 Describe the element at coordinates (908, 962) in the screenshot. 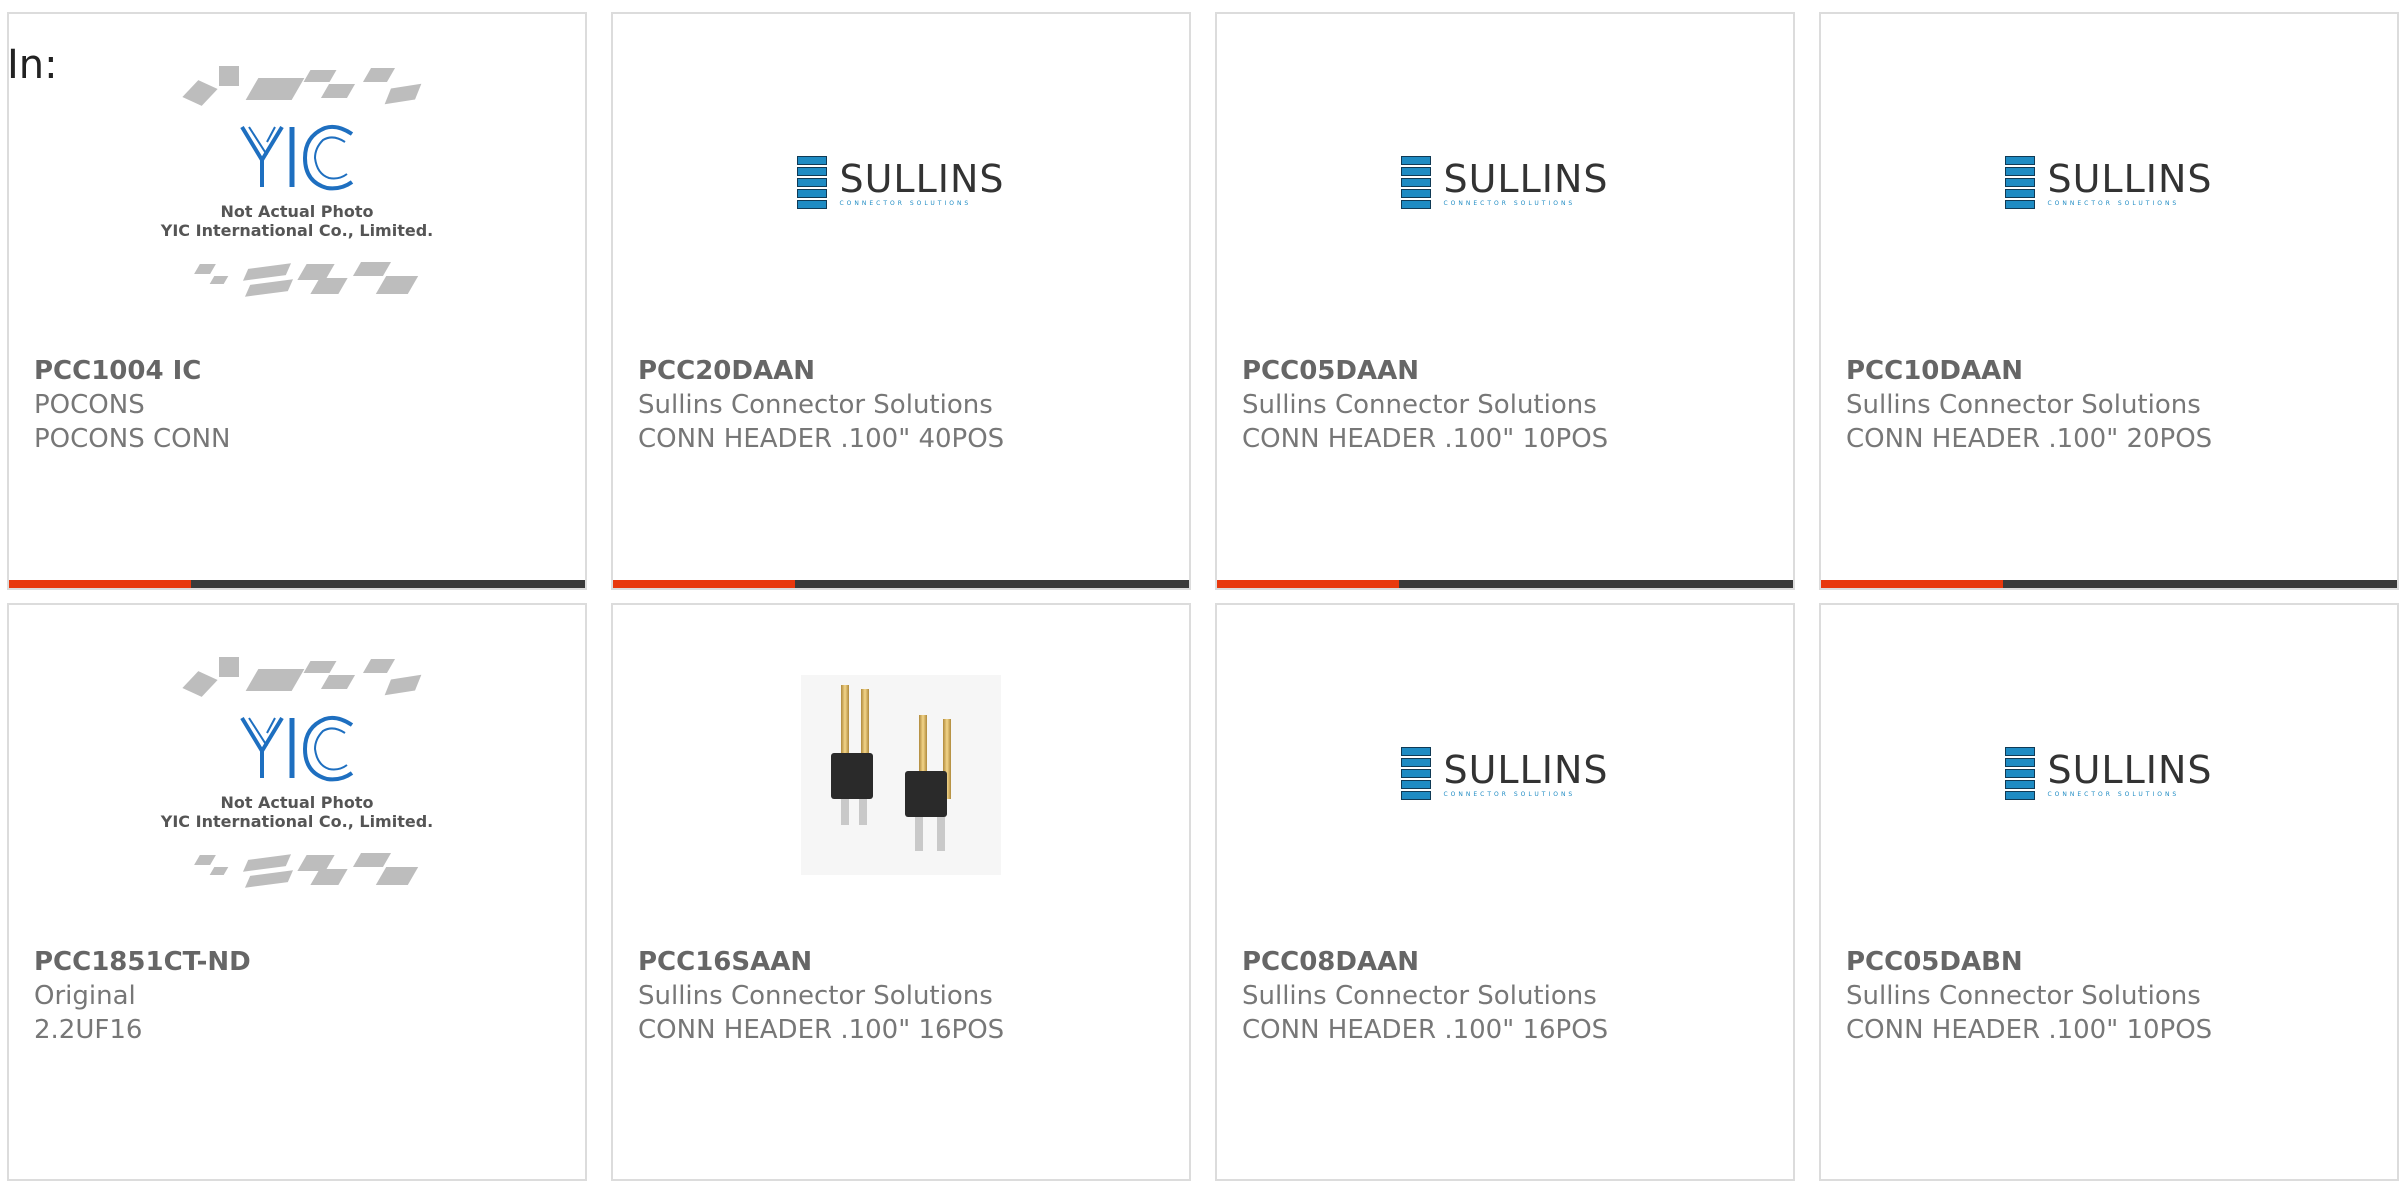

I see `part-number: PCC16SAAN` at that location.